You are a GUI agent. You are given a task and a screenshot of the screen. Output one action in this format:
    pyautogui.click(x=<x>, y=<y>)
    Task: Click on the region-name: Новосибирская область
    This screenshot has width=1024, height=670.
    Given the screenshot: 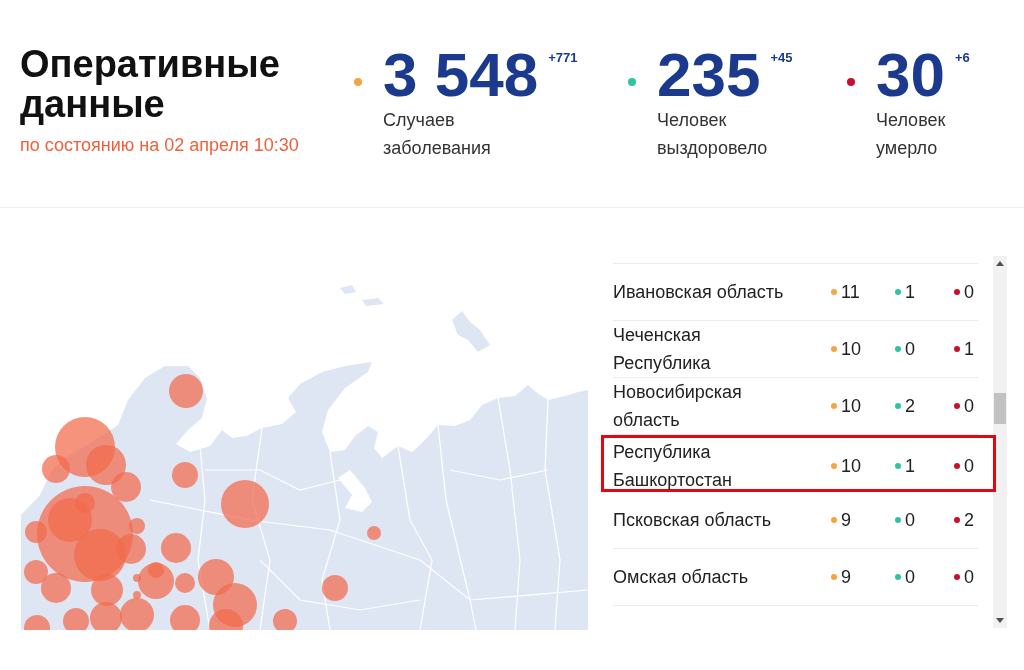 What is the action you would take?
    pyautogui.click(x=678, y=406)
    